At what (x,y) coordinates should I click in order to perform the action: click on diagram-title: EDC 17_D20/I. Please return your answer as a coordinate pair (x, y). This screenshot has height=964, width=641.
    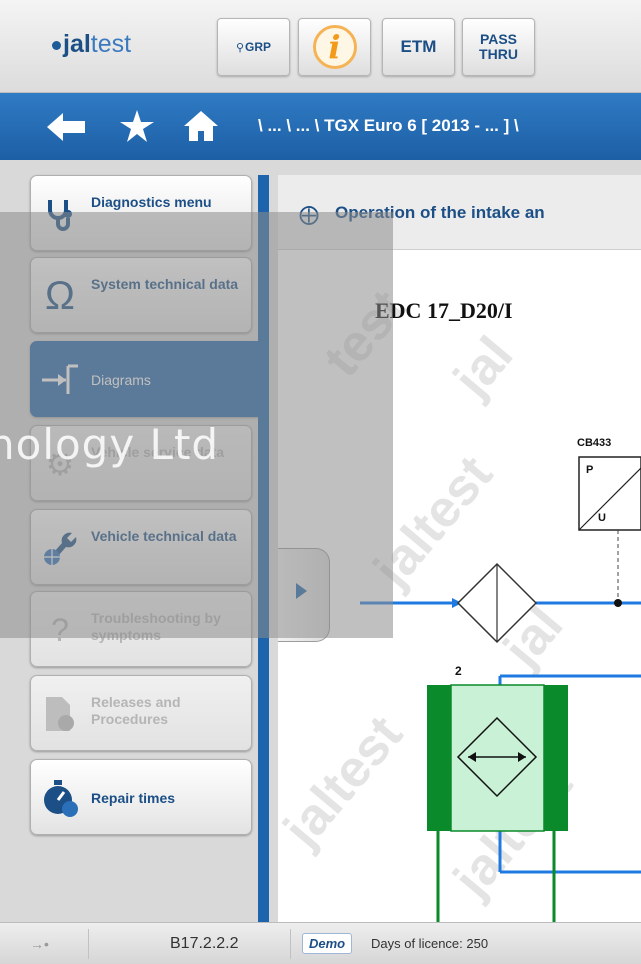
    Looking at the image, I should click on (444, 310).